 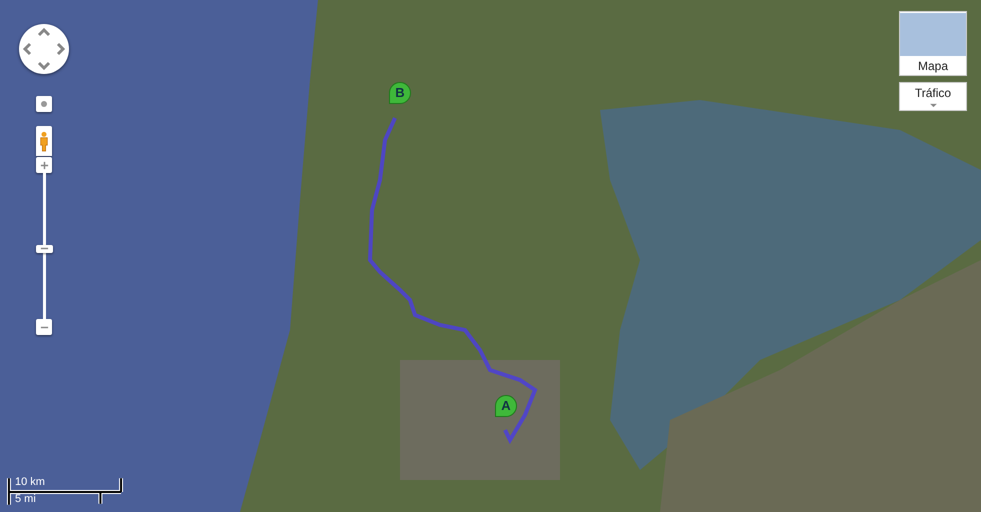 I want to click on caret-icon, so click(x=933, y=105).